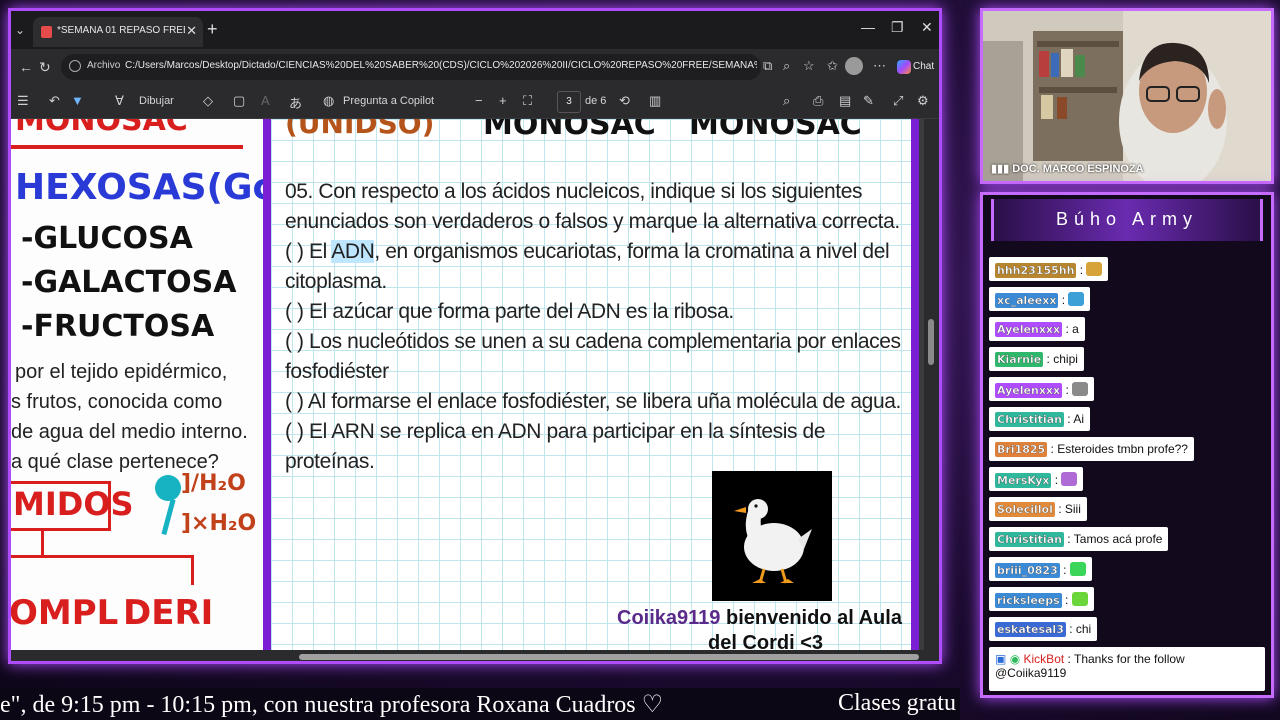 The height and width of the screenshot is (720, 1280). What do you see at coordinates (117, 402) in the screenshot?
I see `wb-text-line2: s frutos, conocida como` at bounding box center [117, 402].